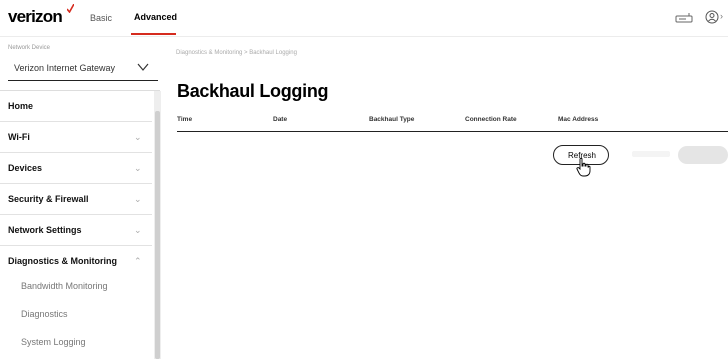 The image size is (728, 359). Describe the element at coordinates (19, 137) in the screenshot. I see `sidebar-item-label: Wi-Fi` at that location.